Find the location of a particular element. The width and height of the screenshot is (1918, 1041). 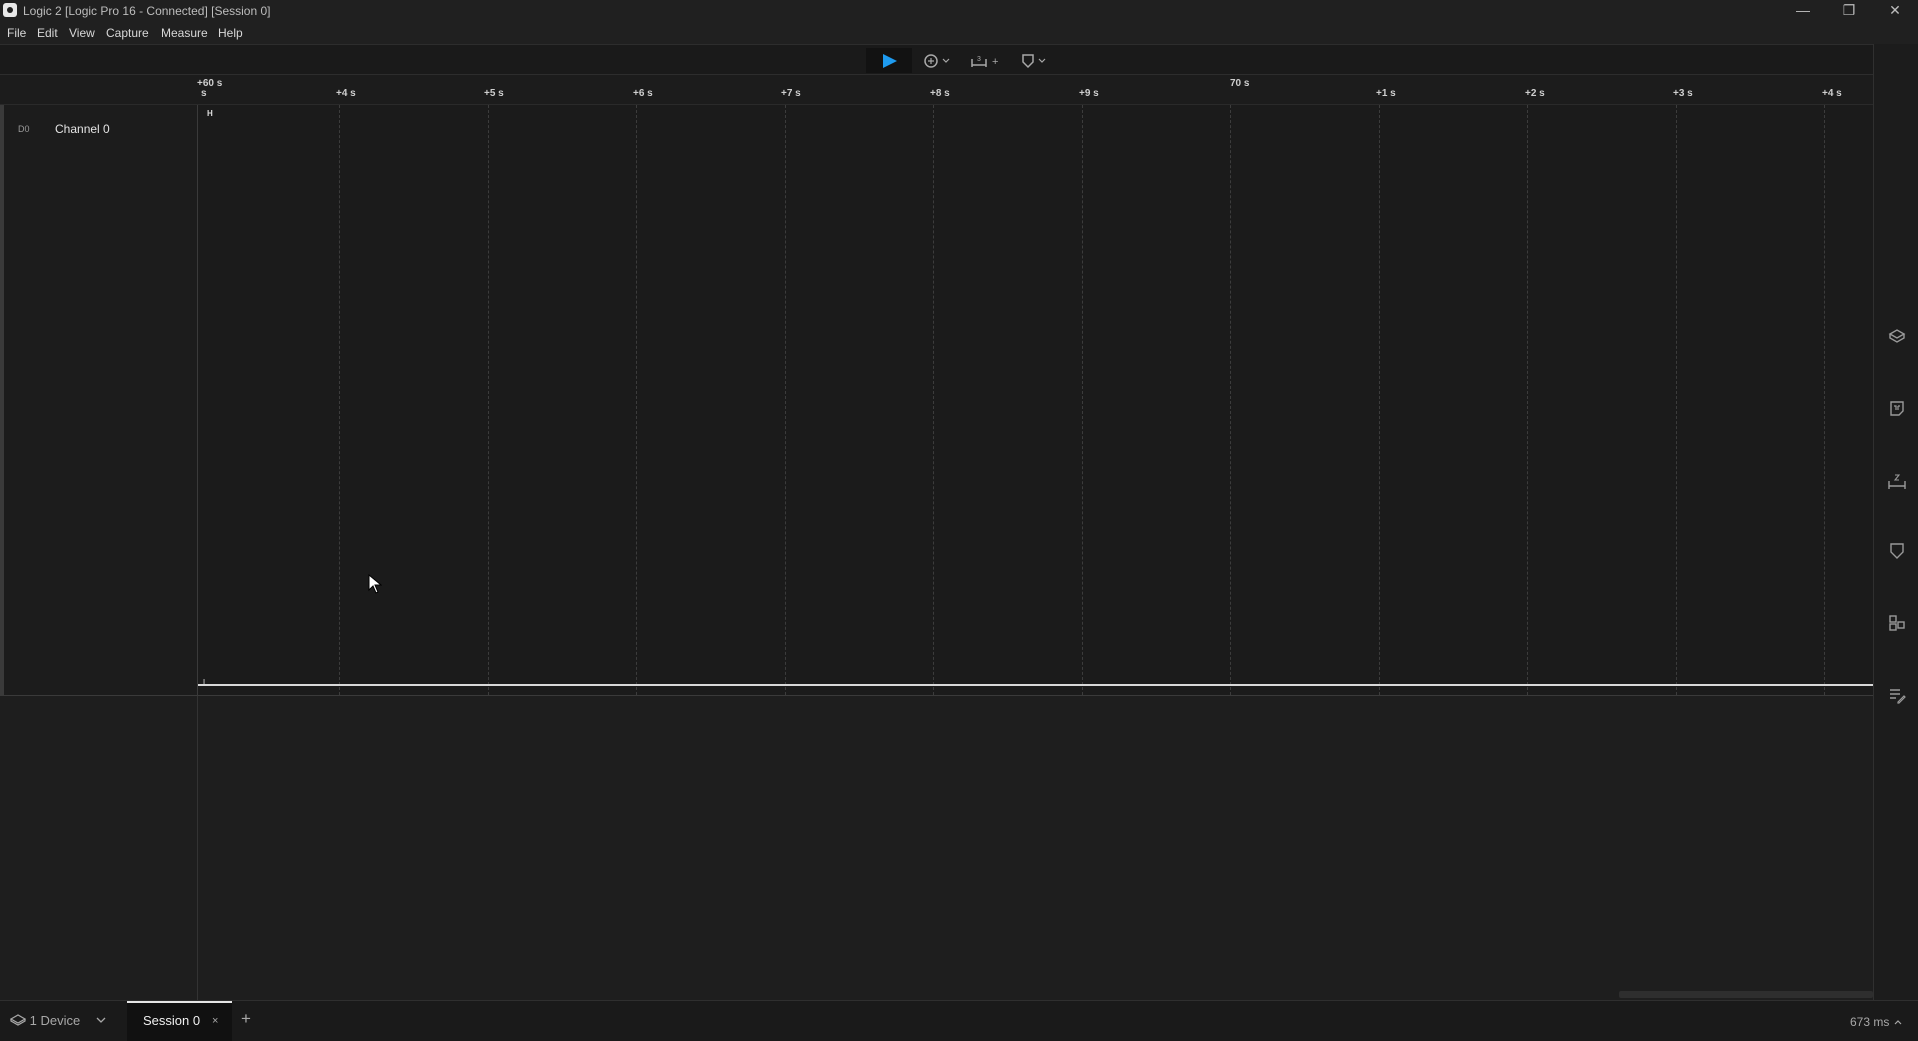

add-session-button: + is located at coordinates (246, 1019).